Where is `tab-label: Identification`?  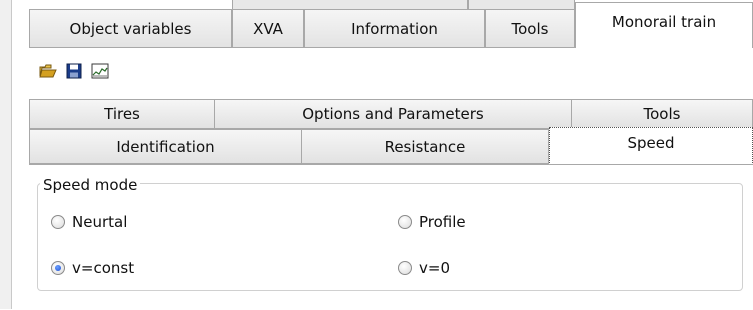 tab-label: Identification is located at coordinates (165, 146).